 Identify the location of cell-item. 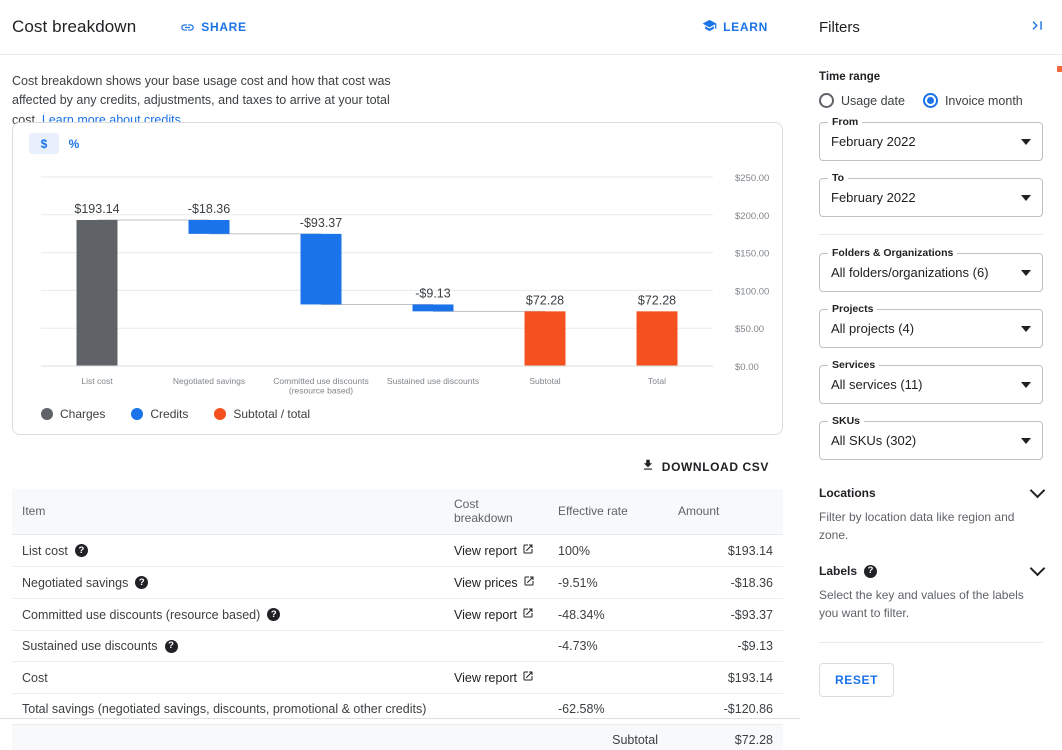
(228, 737).